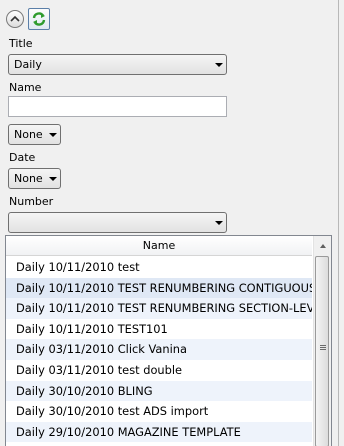 The width and height of the screenshot is (344, 446). Describe the element at coordinates (21, 43) in the screenshot. I see `title-label: Title` at that location.